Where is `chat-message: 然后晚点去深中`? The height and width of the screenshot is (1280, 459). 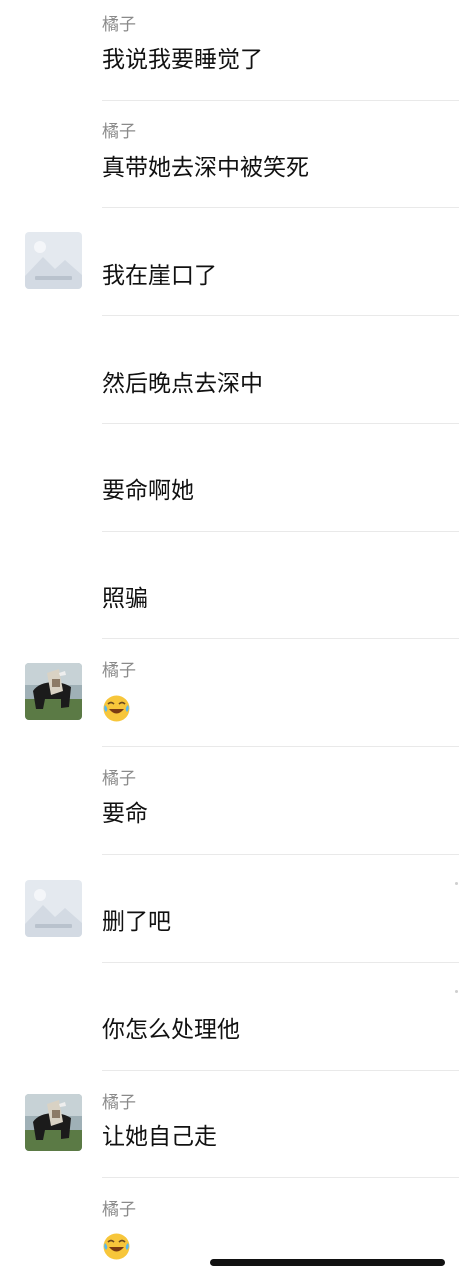
chat-message: 然后晚点去深中 is located at coordinates (229, 370).